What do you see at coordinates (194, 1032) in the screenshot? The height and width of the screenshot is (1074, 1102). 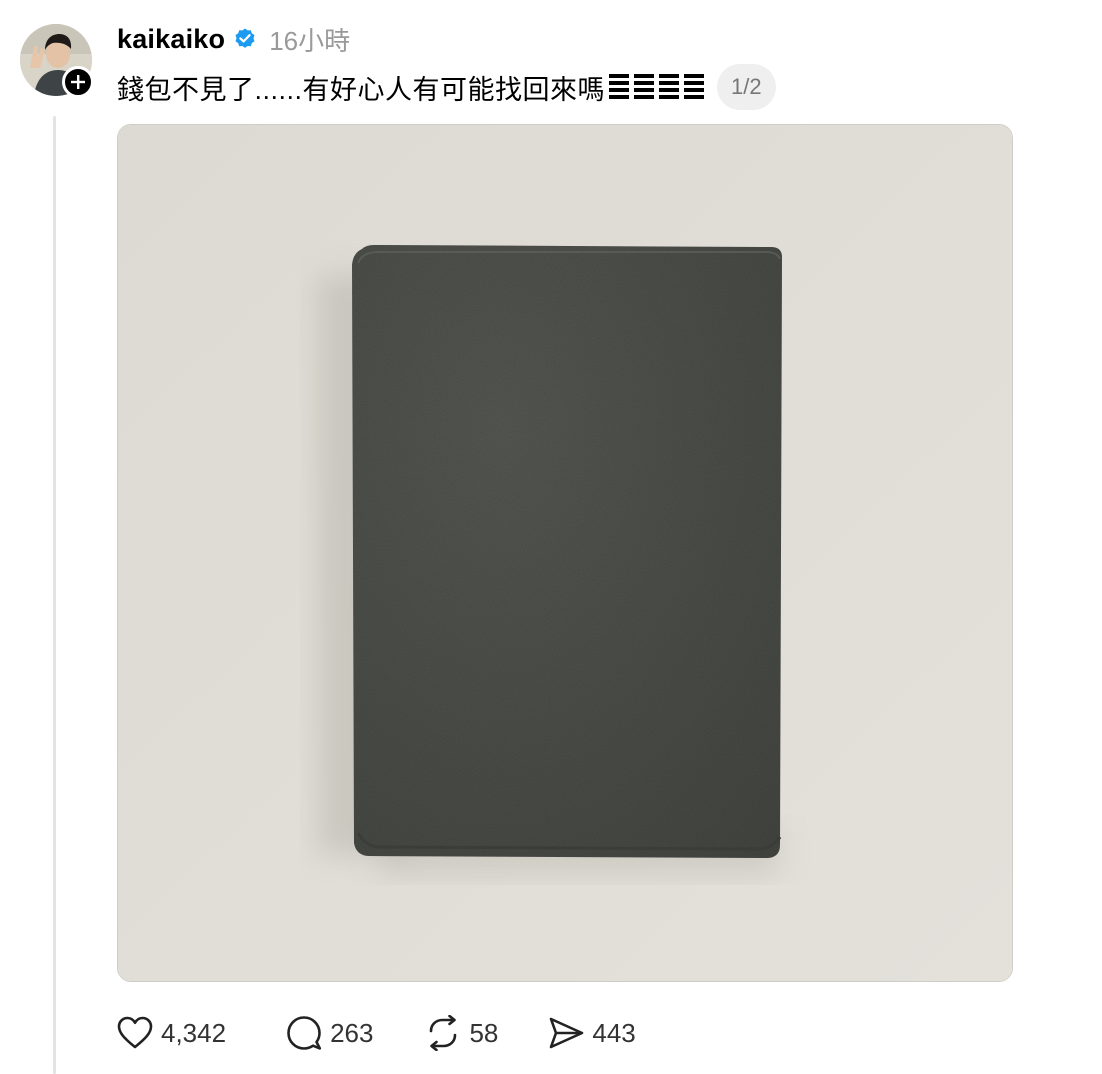 I see `like-count: 4,342` at bounding box center [194, 1032].